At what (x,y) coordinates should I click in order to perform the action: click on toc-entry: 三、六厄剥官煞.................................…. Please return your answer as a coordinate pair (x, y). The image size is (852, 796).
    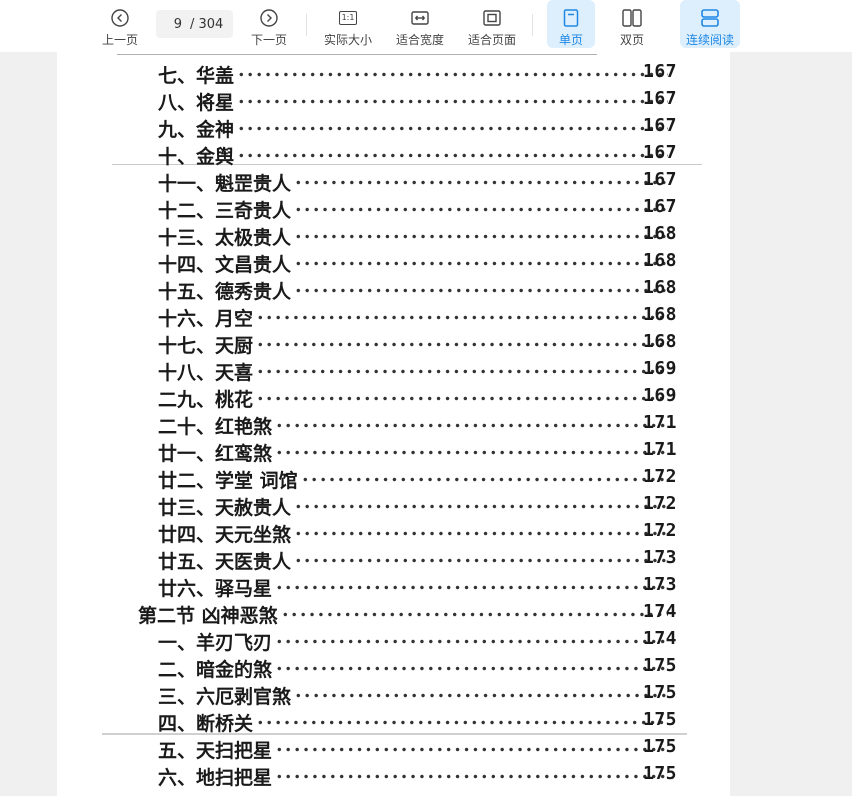
    Looking at the image, I should click on (393, 694).